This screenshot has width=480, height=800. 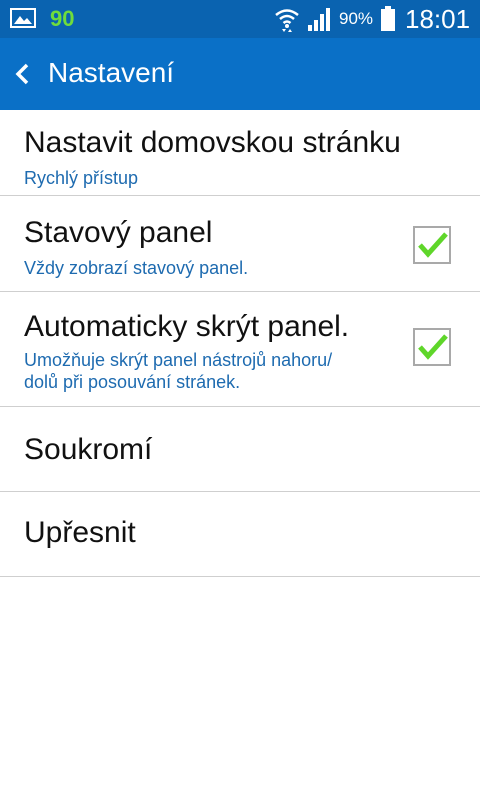 I want to click on auto-hide-checkbox, so click(x=432, y=347).